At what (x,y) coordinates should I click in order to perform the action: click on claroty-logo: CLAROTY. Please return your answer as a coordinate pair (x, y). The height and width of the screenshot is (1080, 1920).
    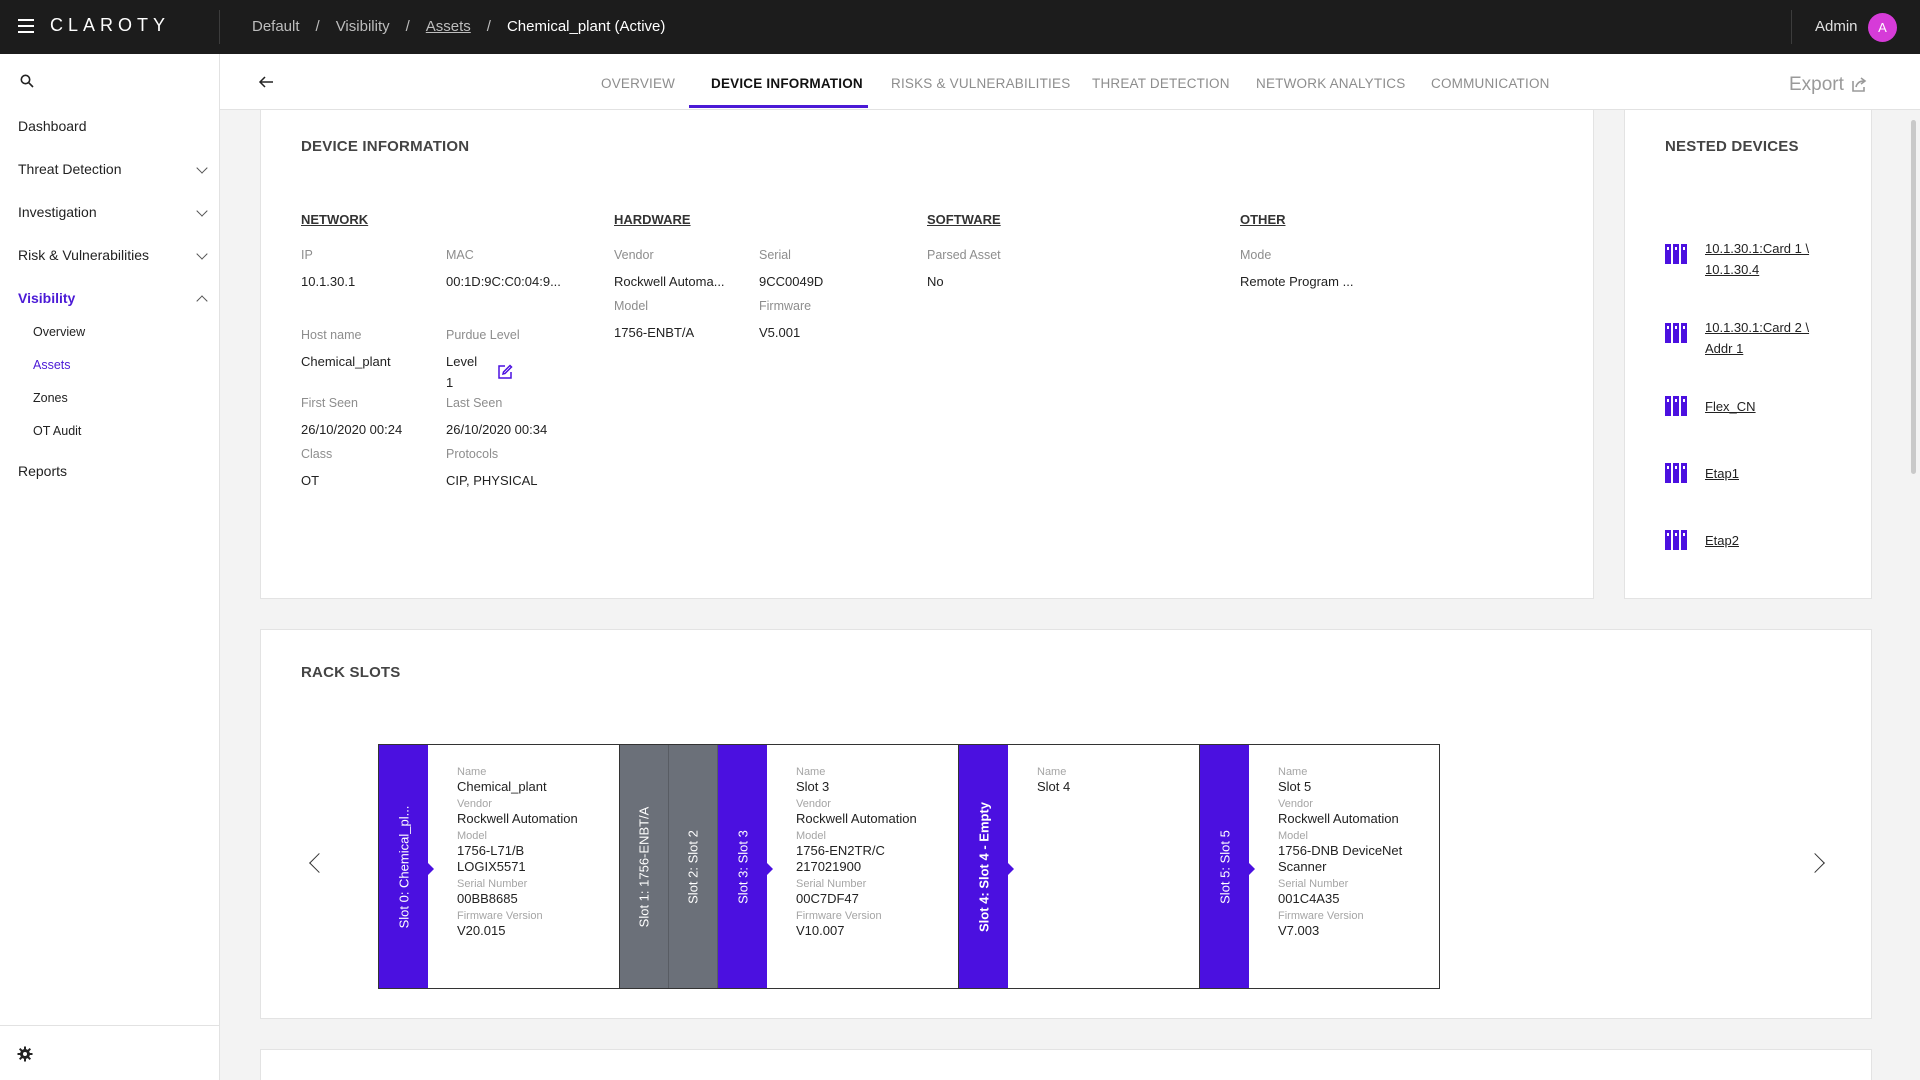
    Looking at the image, I should click on (110, 25).